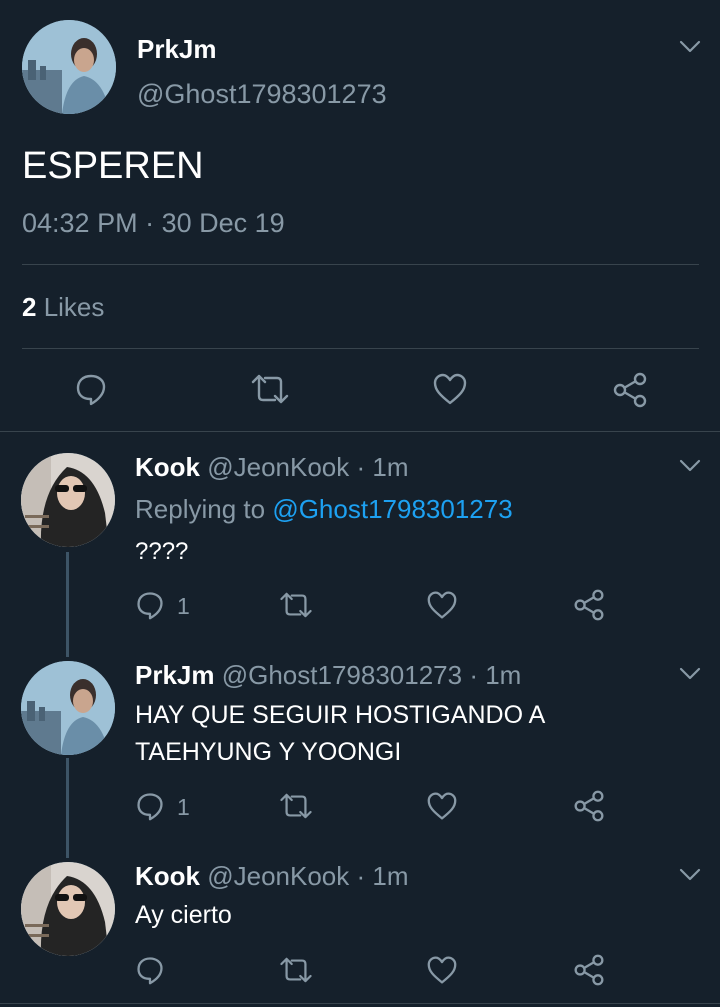 The width and height of the screenshot is (720, 1007). I want to click on likes-count: 2, so click(29, 307).